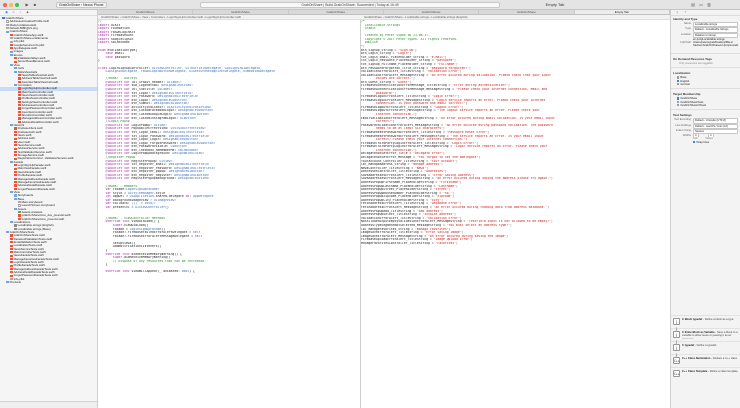  Describe the element at coordinates (622, 12) in the screenshot. I see `editor-tab: Empty Tab` at that location.